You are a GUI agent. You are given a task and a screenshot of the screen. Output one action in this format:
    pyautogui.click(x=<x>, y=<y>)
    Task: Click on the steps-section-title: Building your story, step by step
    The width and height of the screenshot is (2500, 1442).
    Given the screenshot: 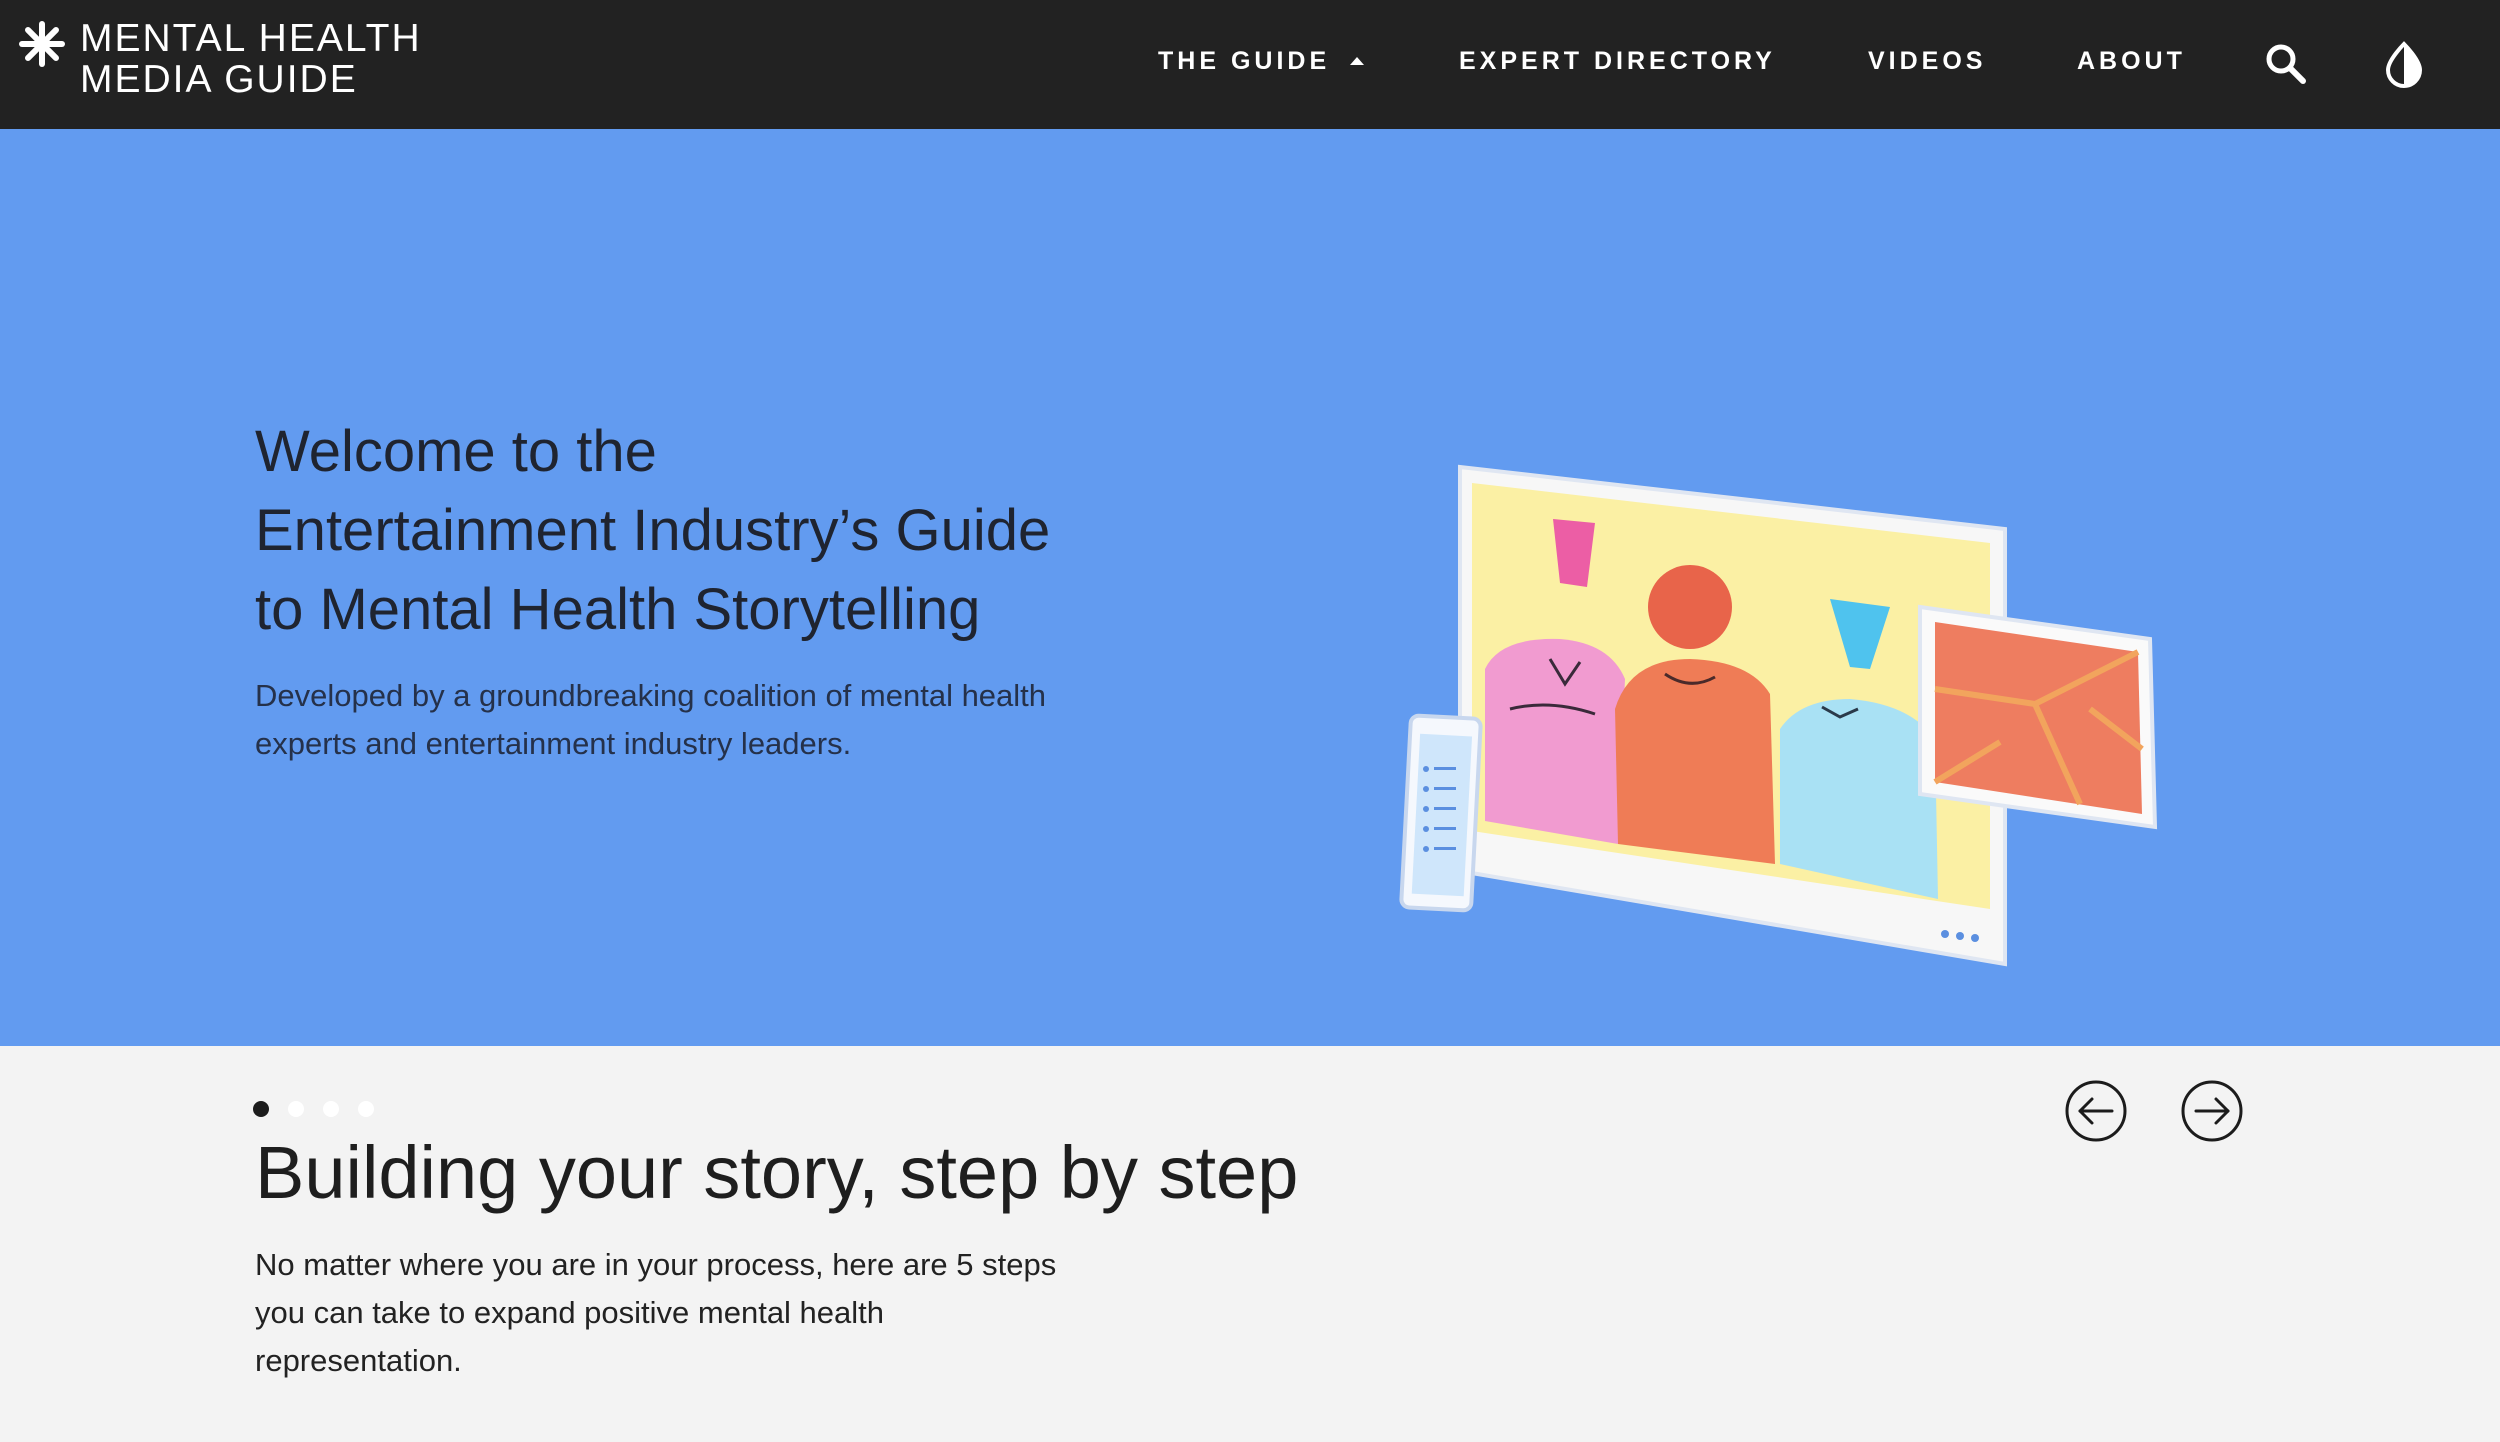 What is the action you would take?
    pyautogui.click(x=777, y=1172)
    